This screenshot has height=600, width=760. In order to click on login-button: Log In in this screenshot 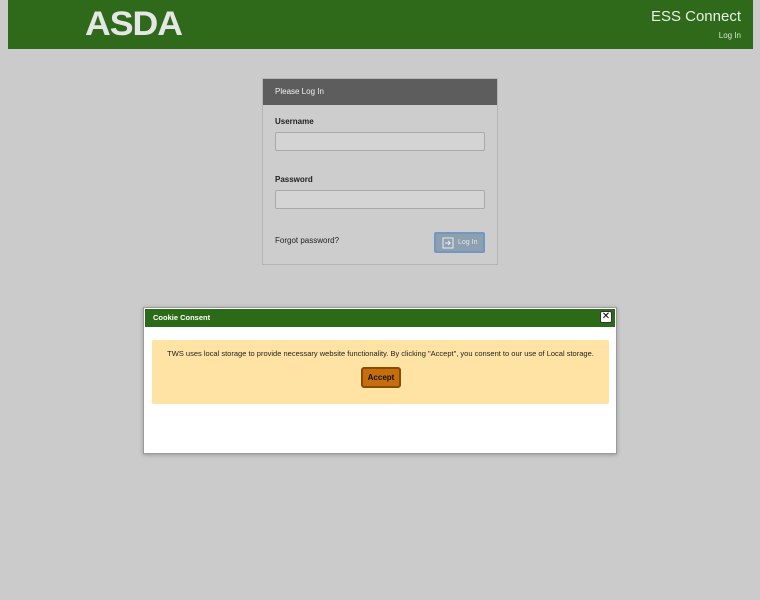, I will do `click(459, 242)`.